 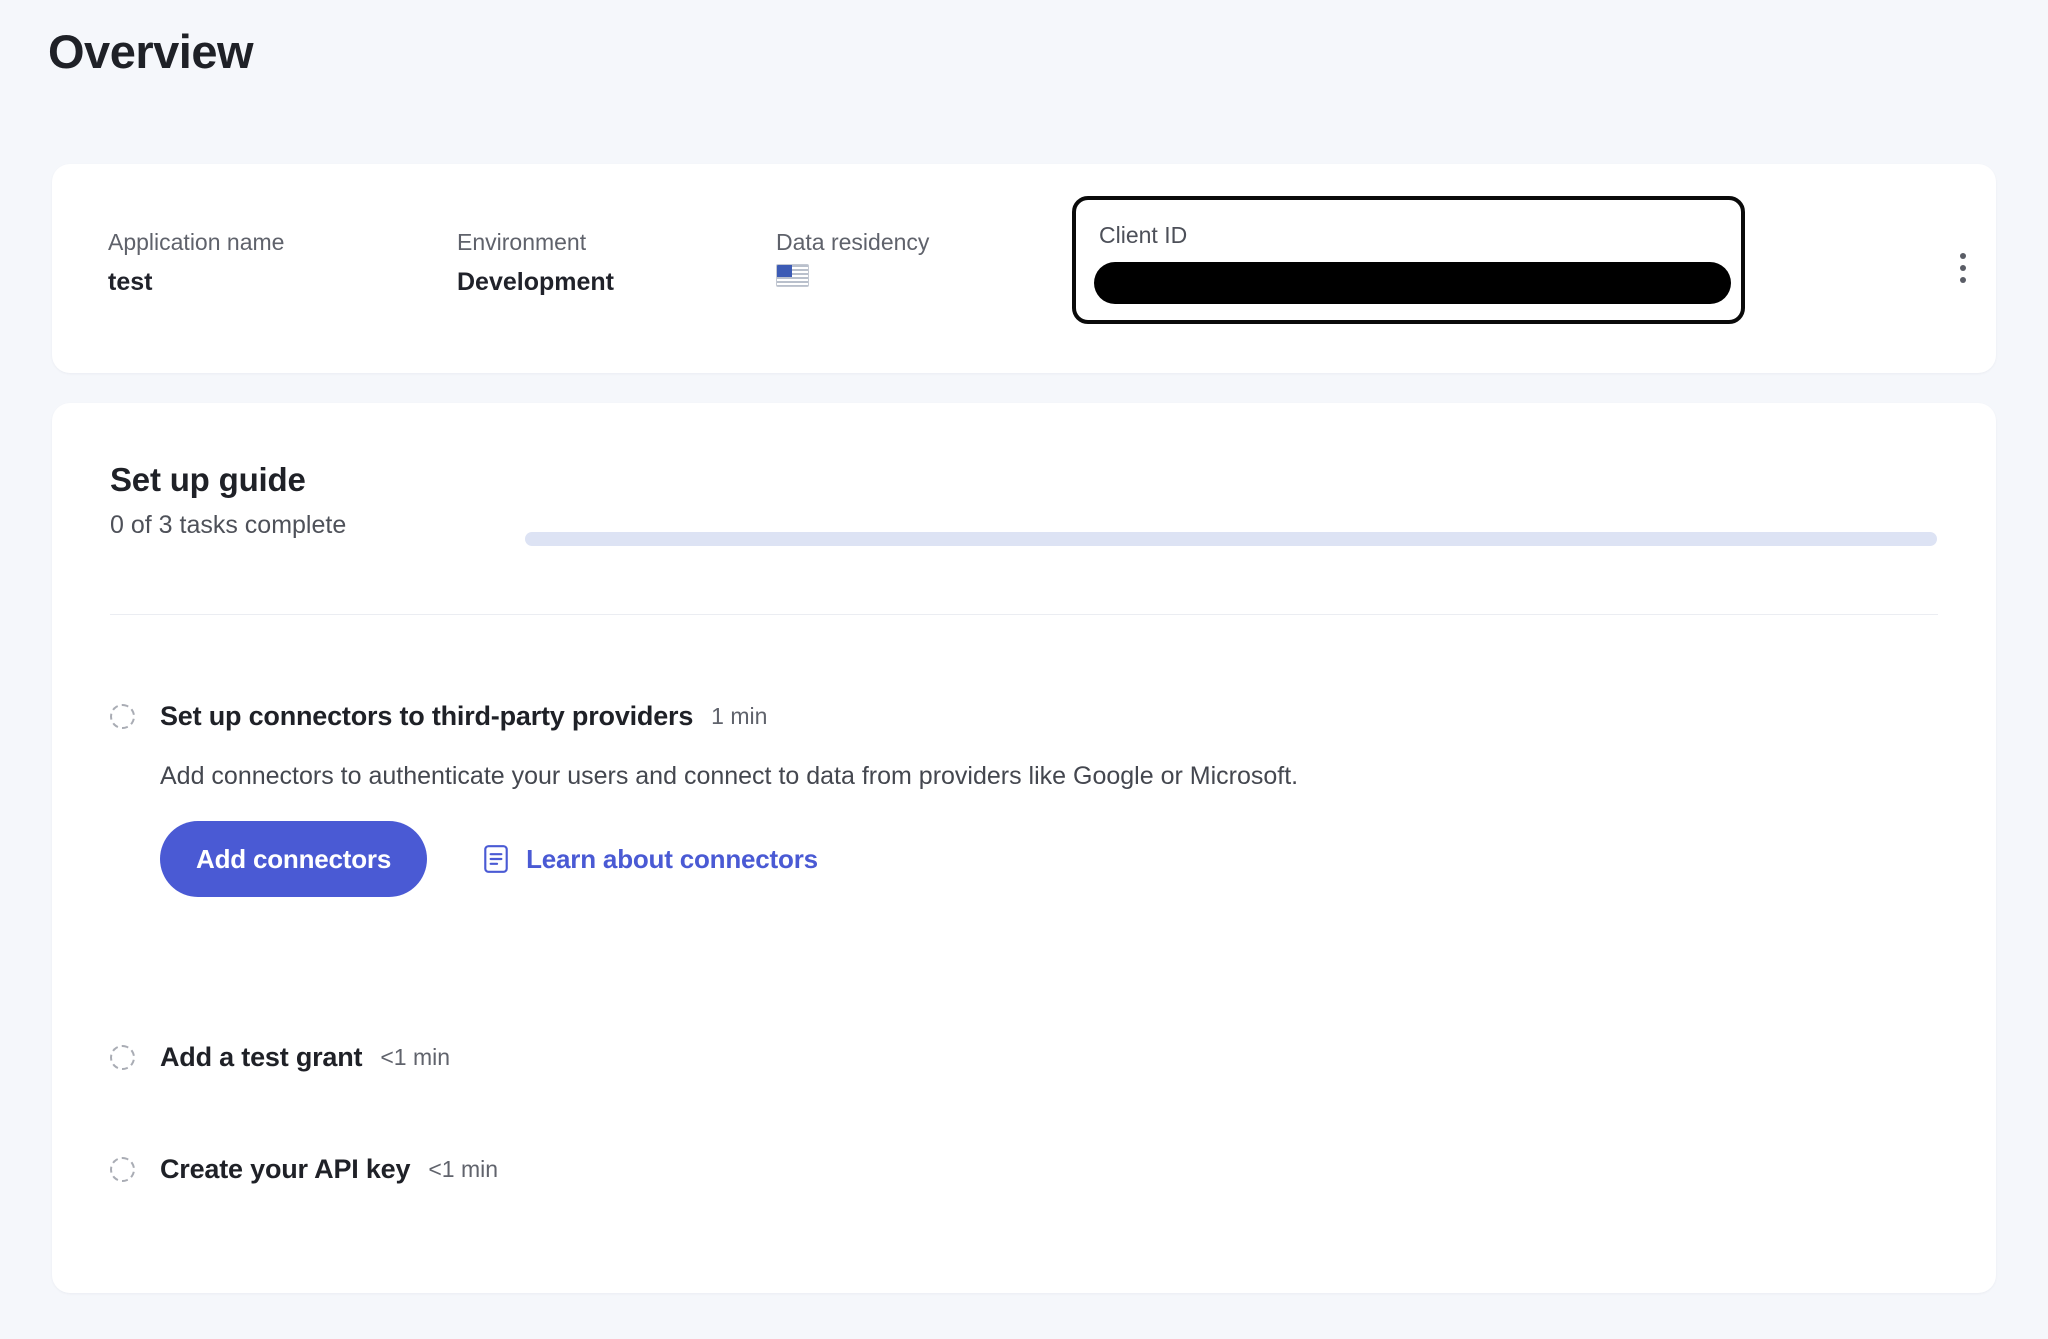 What do you see at coordinates (852, 257) in the screenshot?
I see `field-data-residency: Data residency` at bounding box center [852, 257].